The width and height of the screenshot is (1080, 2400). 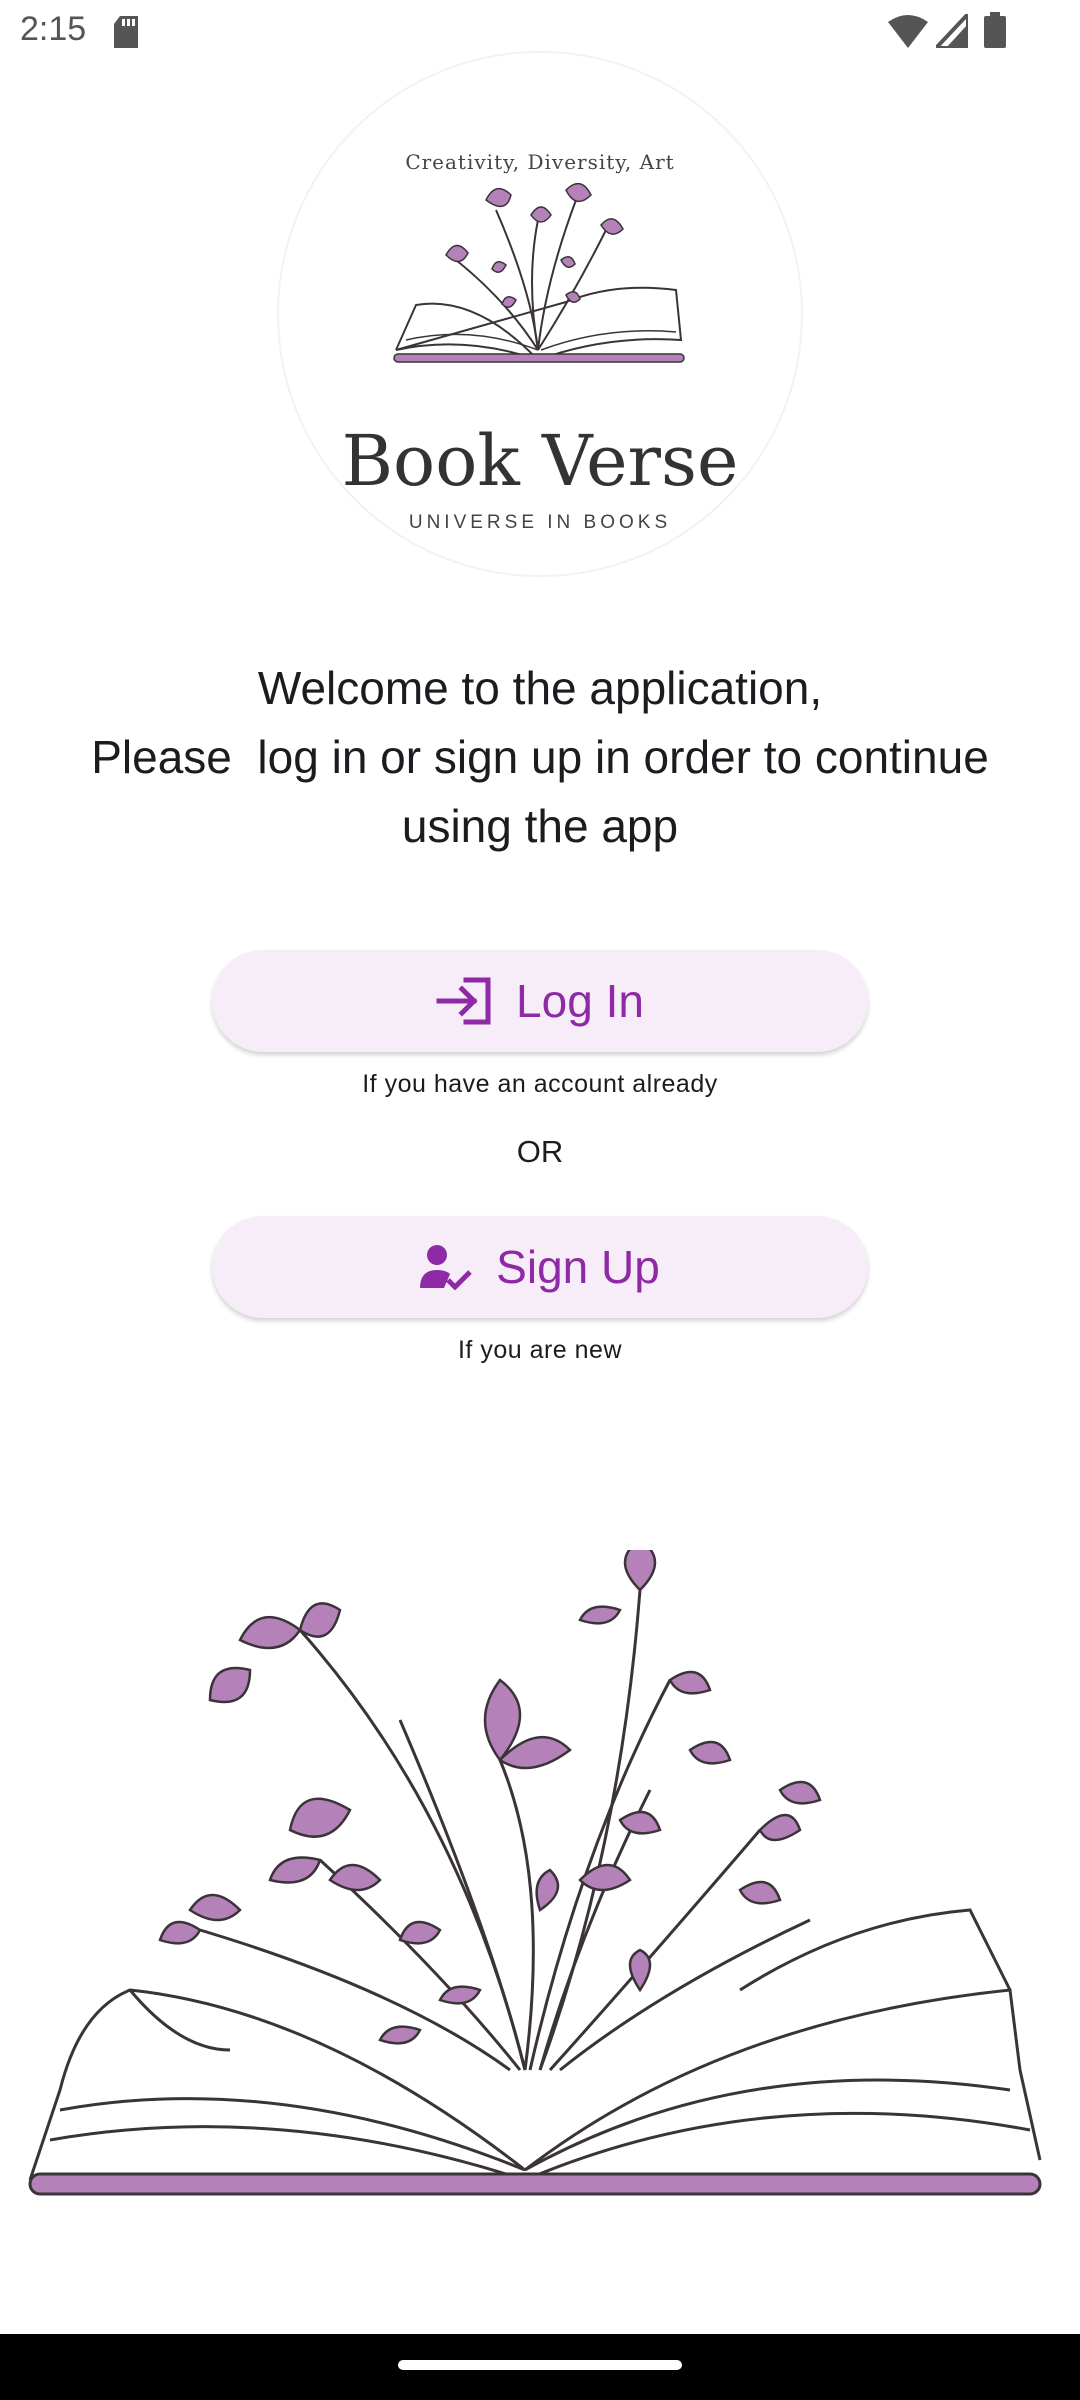 I want to click on login-button-label: Log In, so click(x=580, y=1001).